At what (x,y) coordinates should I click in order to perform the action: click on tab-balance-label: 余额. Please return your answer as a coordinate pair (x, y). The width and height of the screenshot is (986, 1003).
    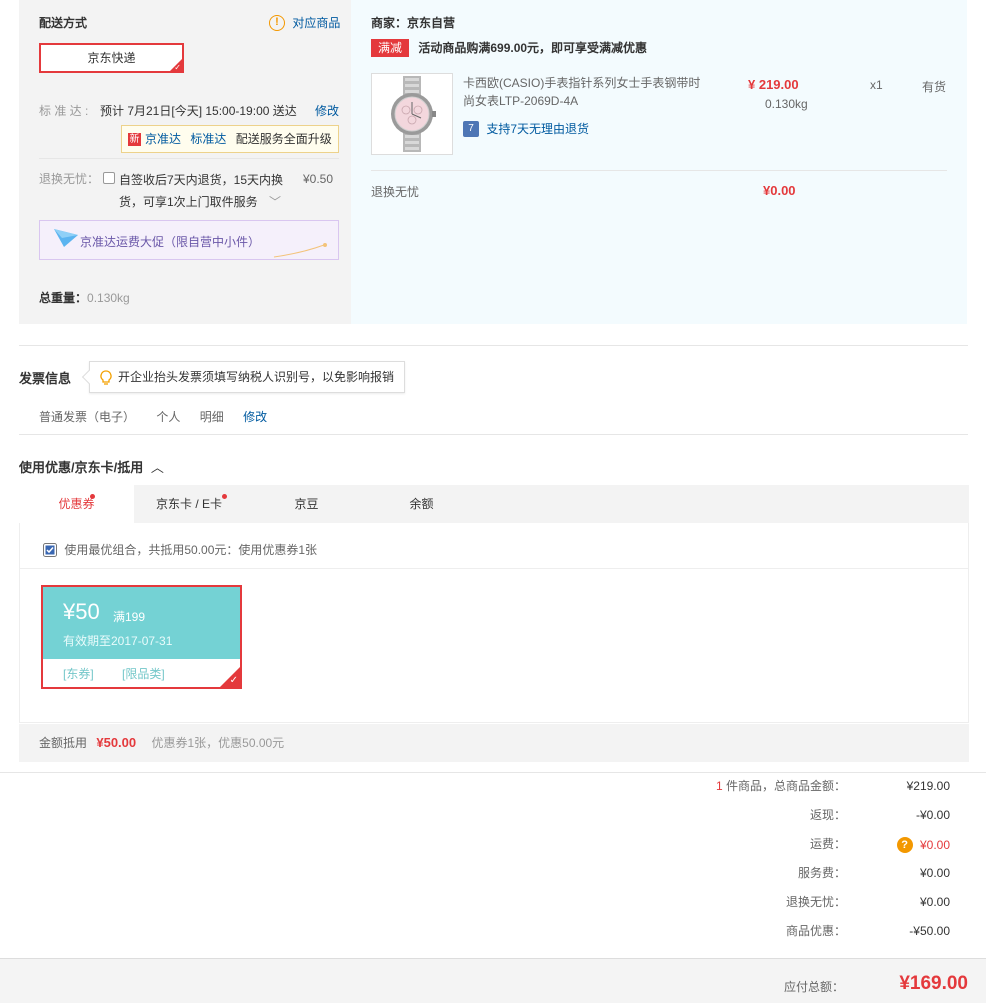
    Looking at the image, I should click on (421, 504).